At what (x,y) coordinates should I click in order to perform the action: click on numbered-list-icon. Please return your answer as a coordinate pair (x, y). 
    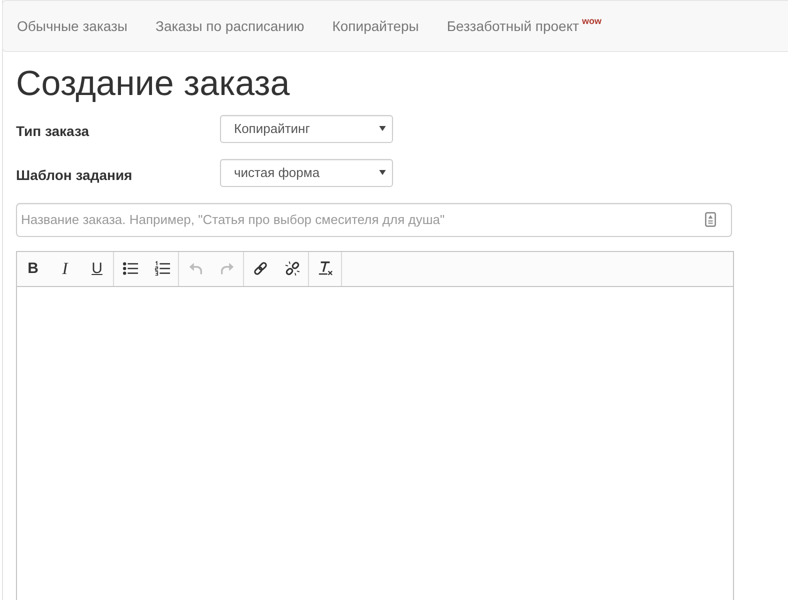
    Looking at the image, I should click on (162, 268).